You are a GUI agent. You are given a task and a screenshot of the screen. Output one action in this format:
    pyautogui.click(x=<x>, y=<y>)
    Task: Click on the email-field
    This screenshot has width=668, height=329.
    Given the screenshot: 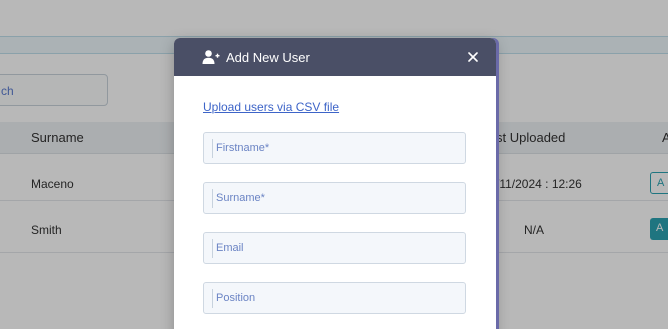 What is the action you would take?
    pyautogui.click(x=334, y=248)
    